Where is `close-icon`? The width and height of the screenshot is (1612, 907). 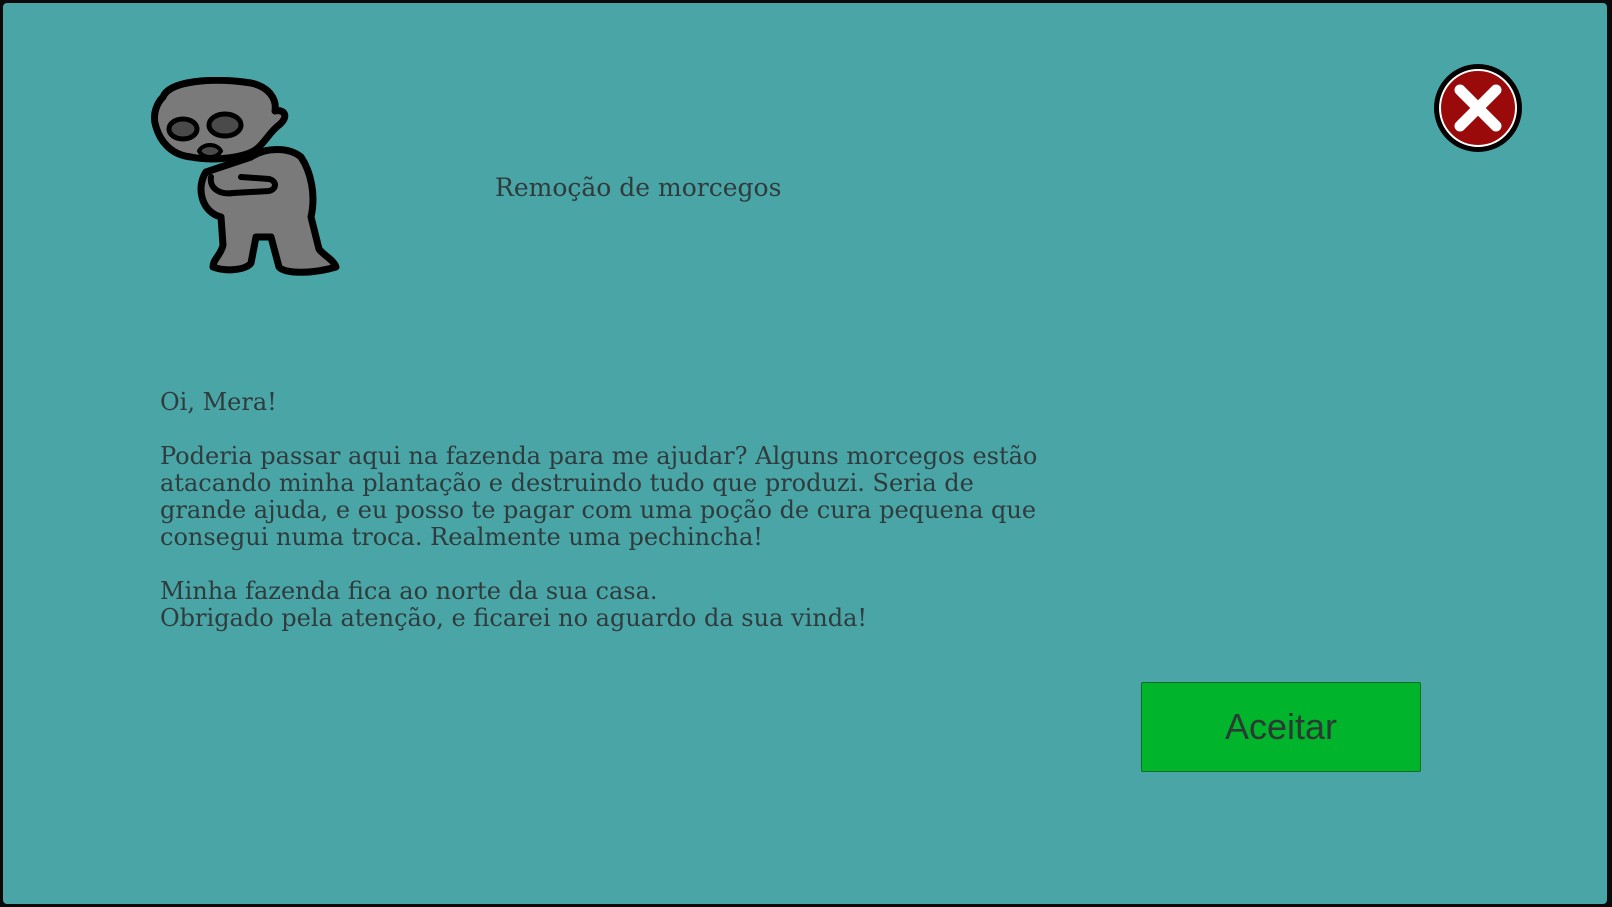 close-icon is located at coordinates (1478, 108).